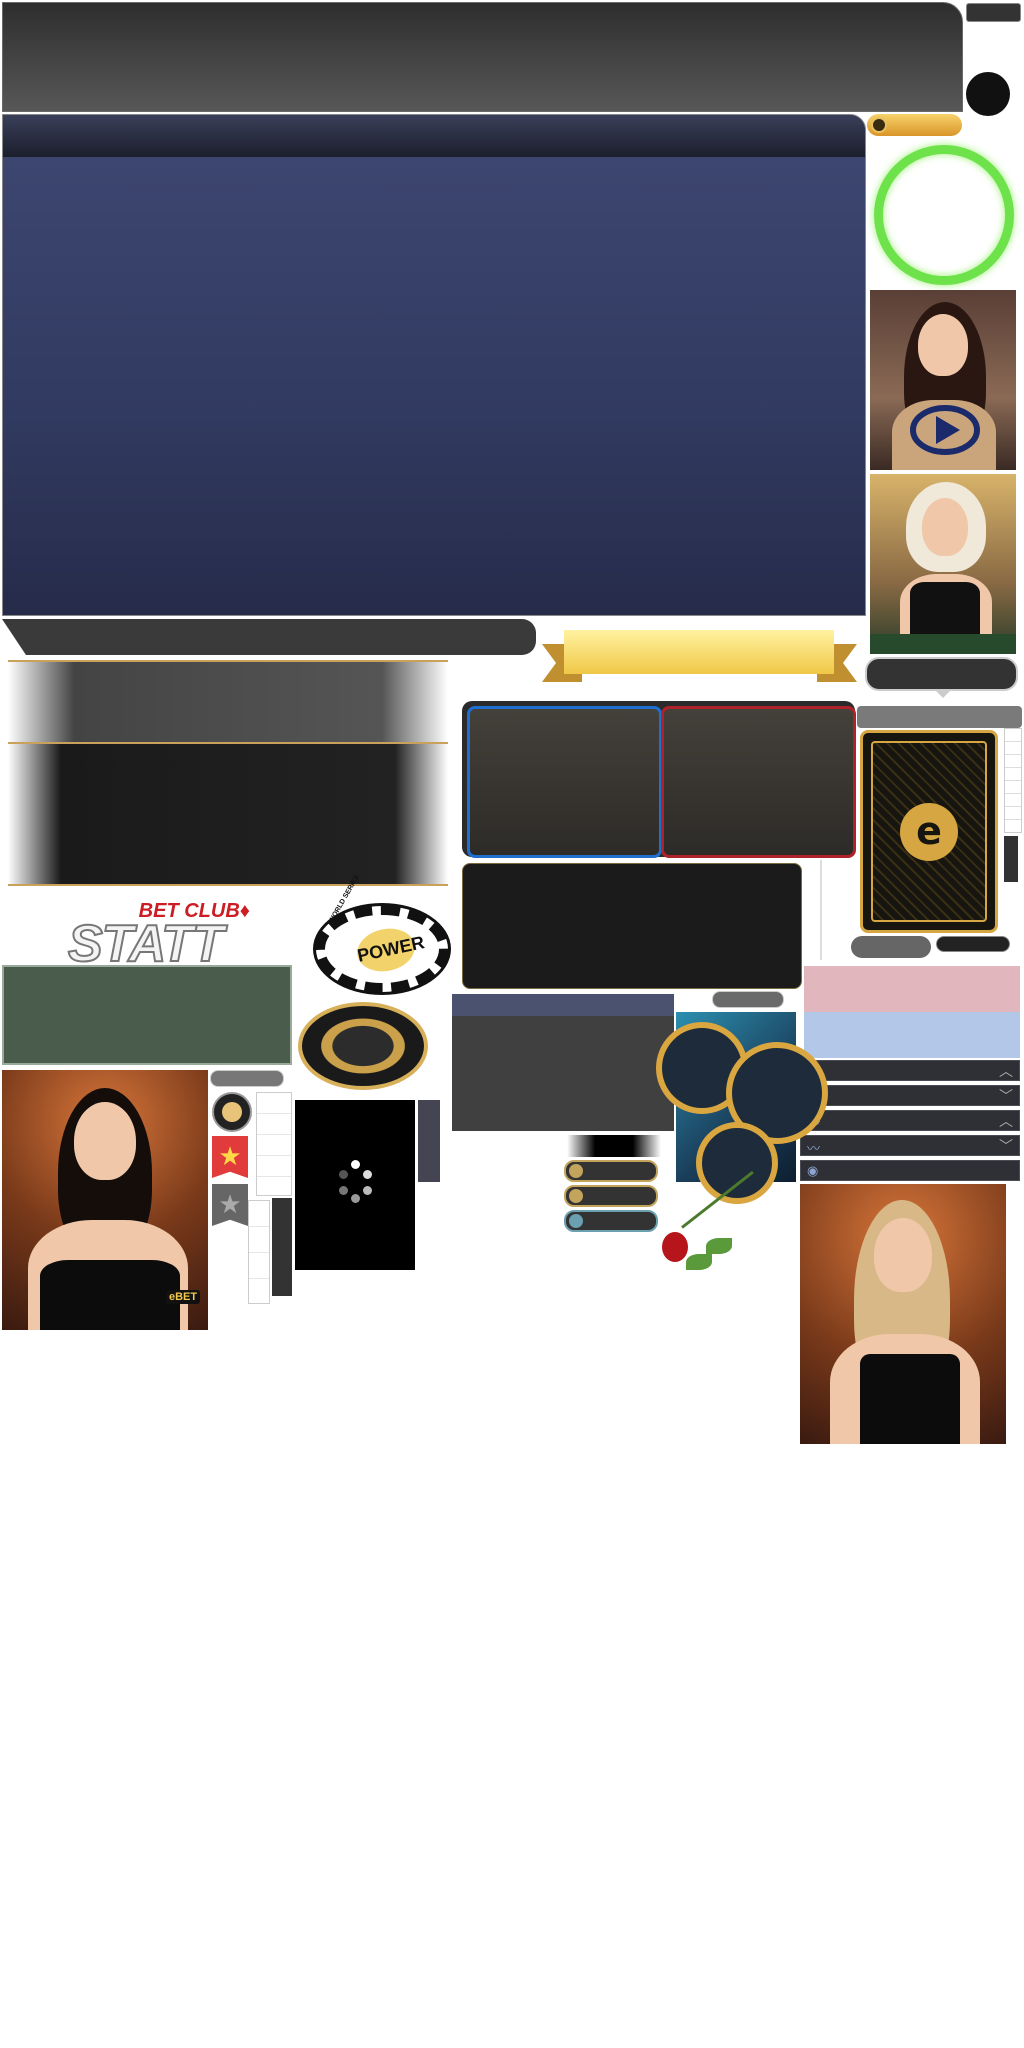 This screenshot has height=2048, width=1024. Describe the element at coordinates (742, 1108) in the screenshot. I see `chips-photo` at that location.